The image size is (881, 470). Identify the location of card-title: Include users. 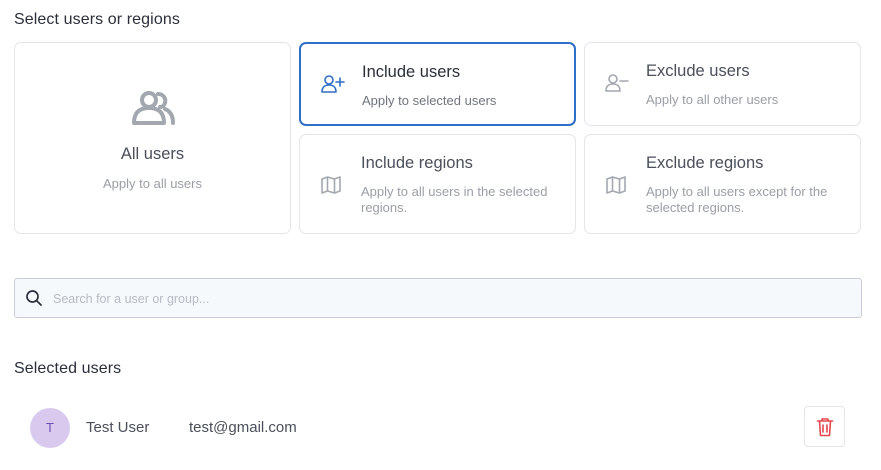
(411, 72).